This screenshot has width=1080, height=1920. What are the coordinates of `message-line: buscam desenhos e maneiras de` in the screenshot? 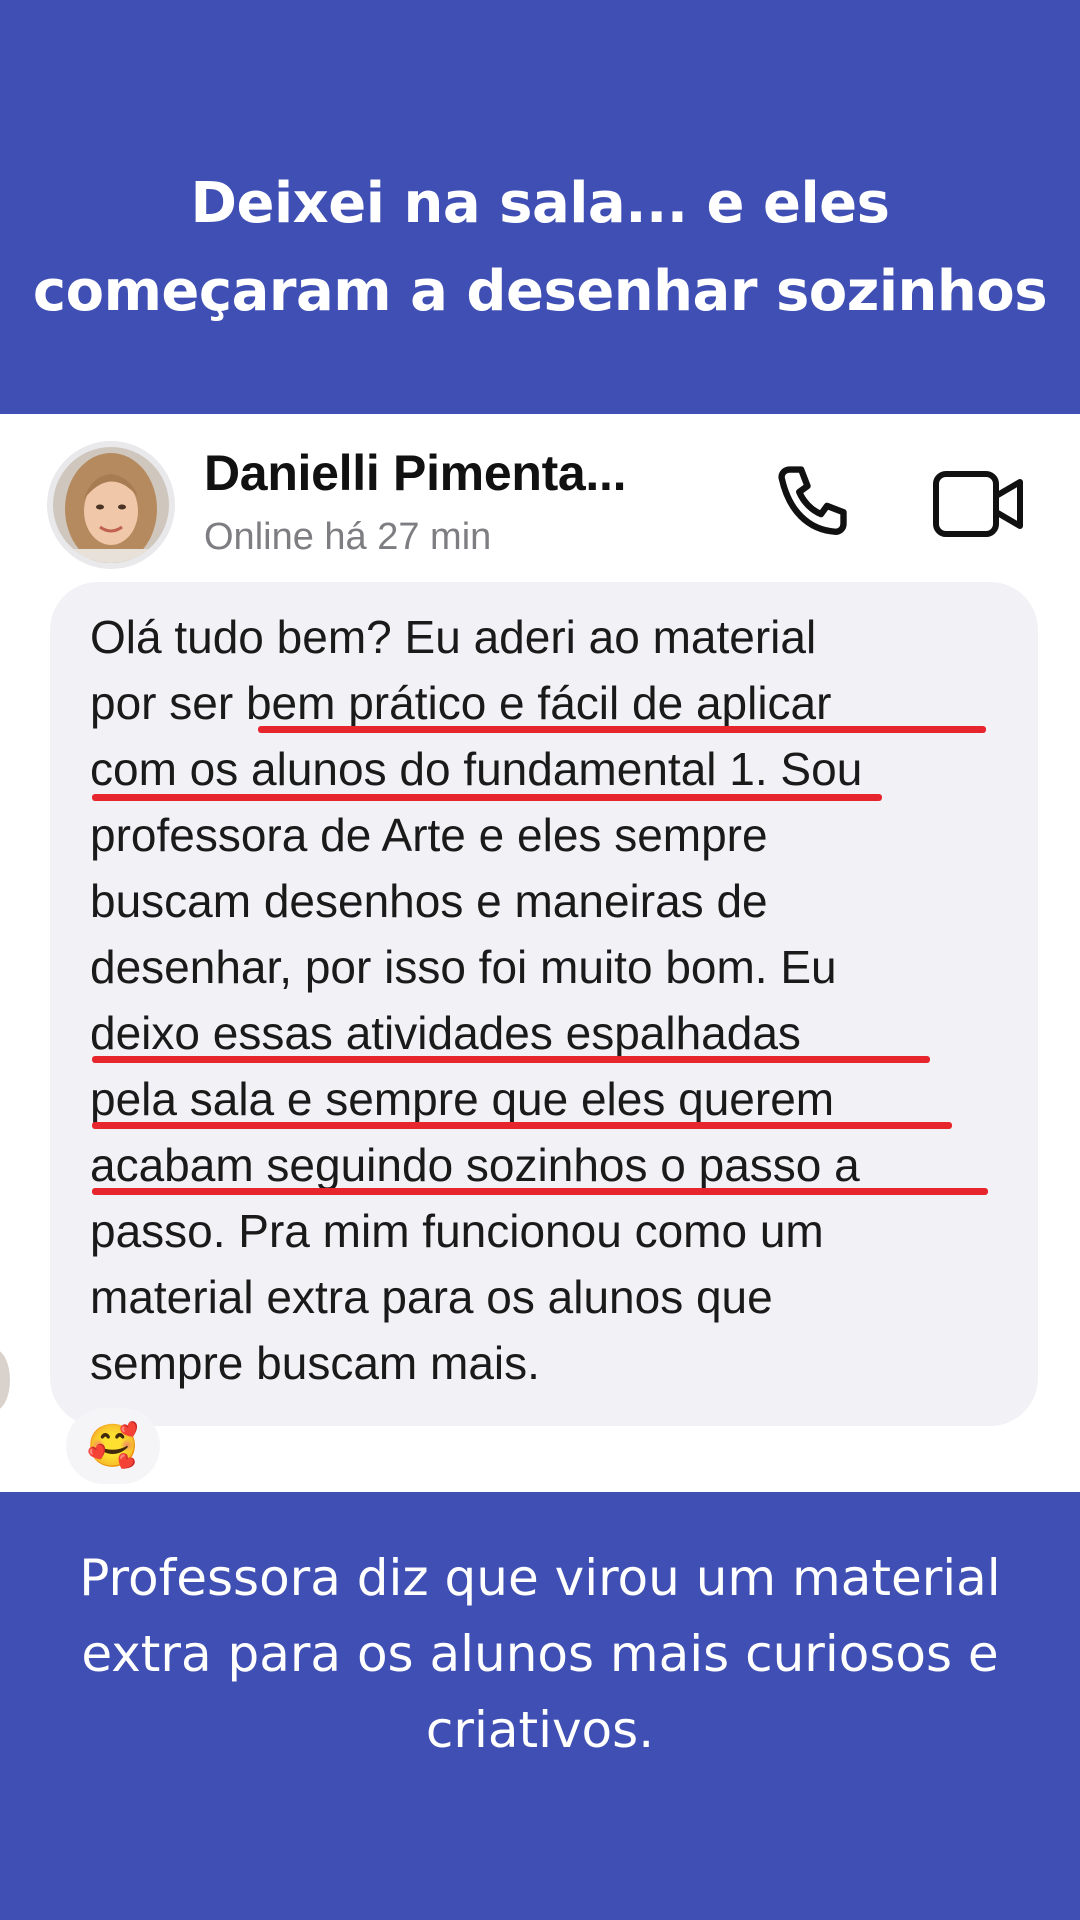 It's located at (429, 901).